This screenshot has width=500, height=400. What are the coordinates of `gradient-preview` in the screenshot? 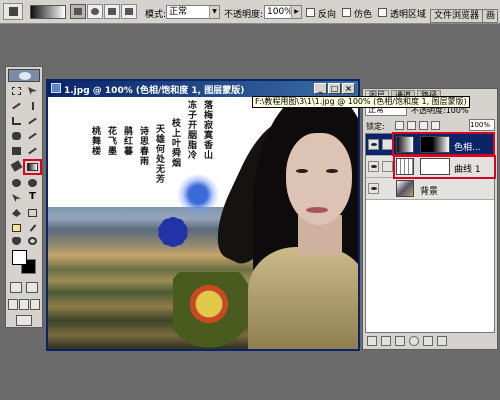 It's located at (48, 12).